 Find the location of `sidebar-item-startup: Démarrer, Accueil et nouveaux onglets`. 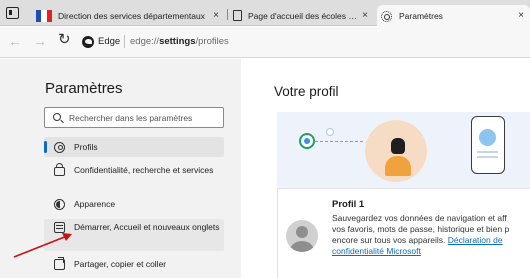

sidebar-item-startup: Démarrer, Accueil et nouveaux onglets is located at coordinates (134, 235).